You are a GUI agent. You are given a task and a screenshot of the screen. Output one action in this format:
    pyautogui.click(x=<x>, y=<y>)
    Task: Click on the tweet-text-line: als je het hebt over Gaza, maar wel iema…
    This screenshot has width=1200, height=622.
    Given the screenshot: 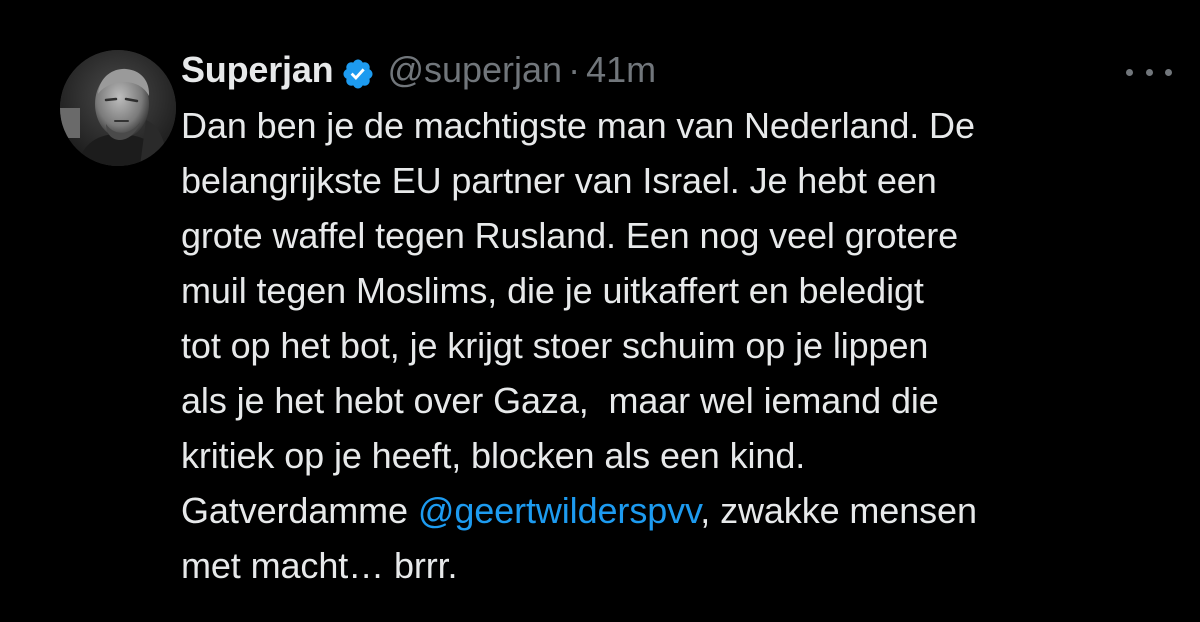 What is the action you would take?
    pyautogui.click(x=560, y=400)
    